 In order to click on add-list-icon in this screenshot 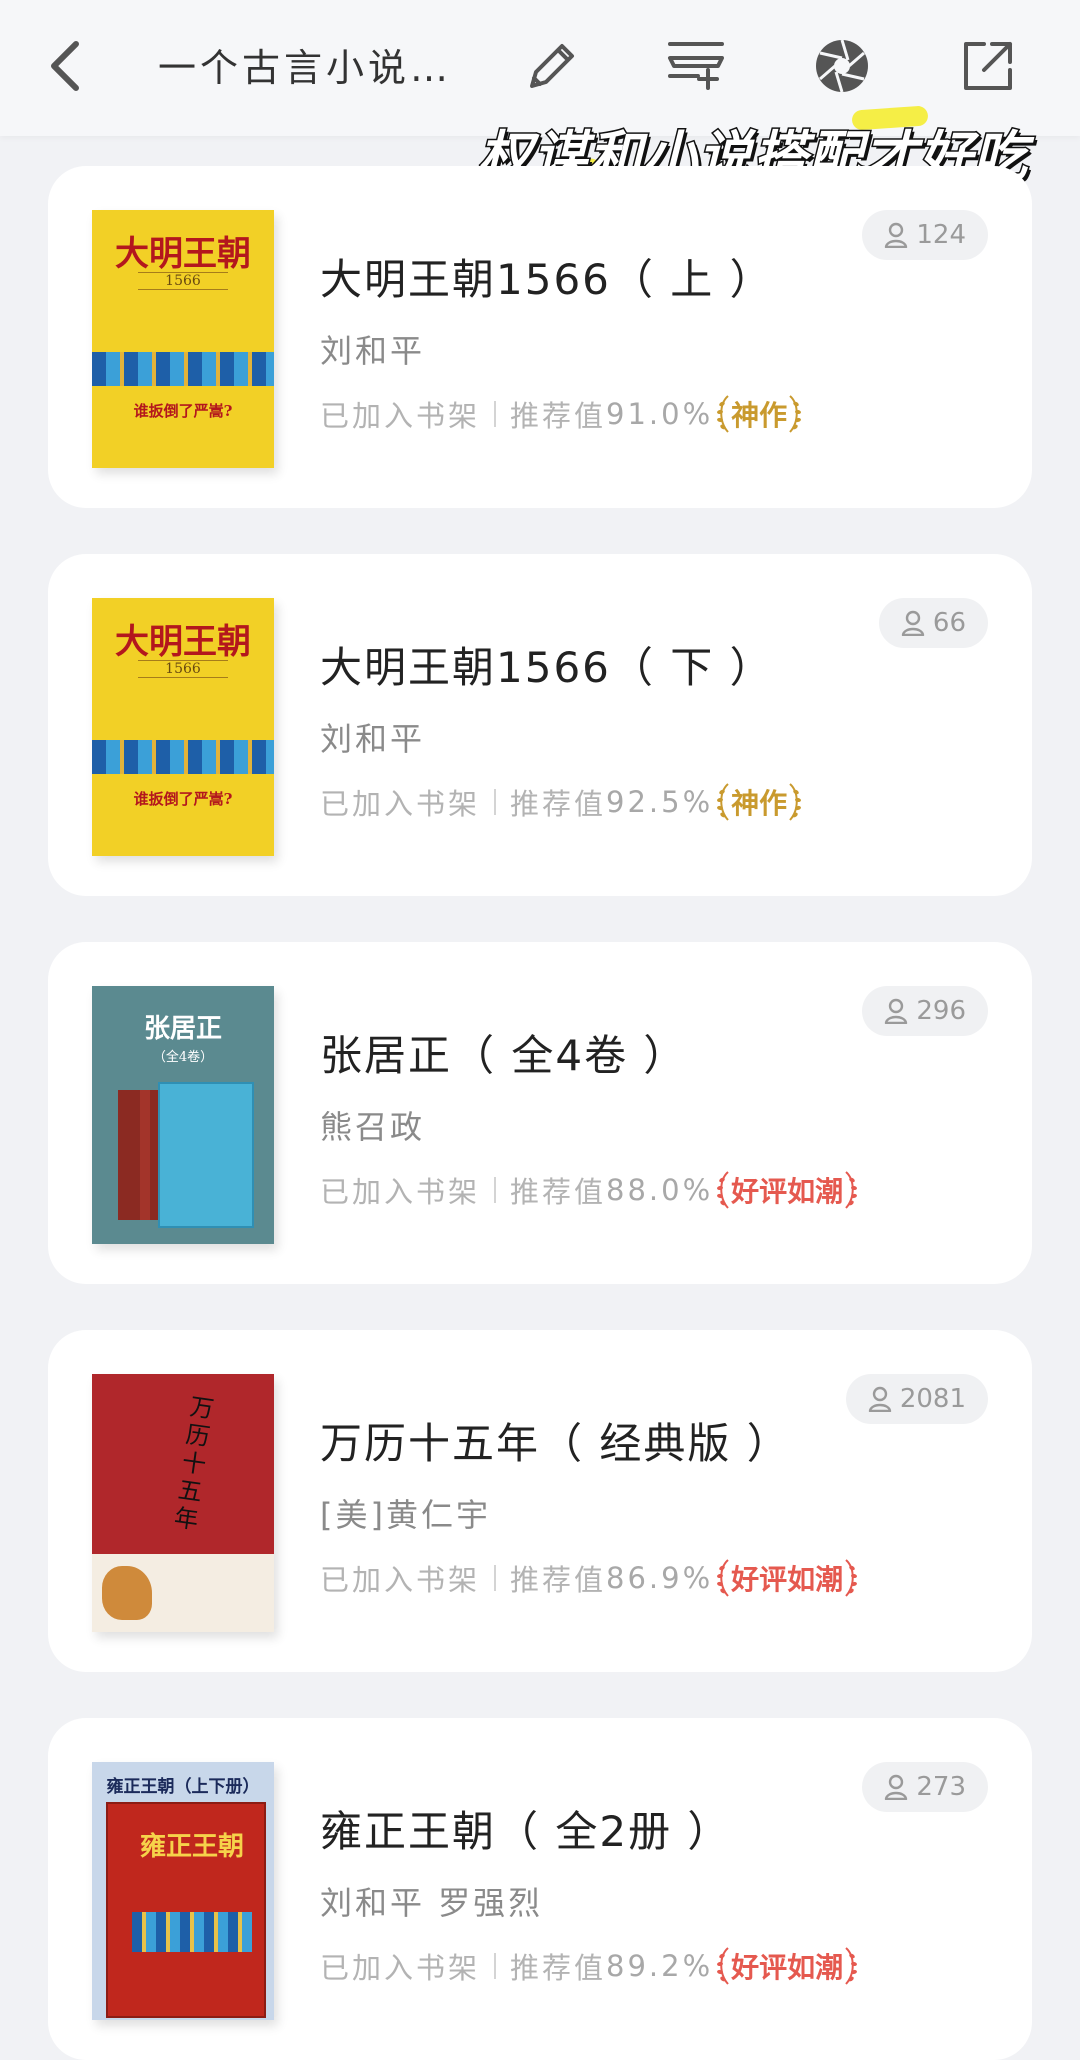, I will do `click(696, 66)`.